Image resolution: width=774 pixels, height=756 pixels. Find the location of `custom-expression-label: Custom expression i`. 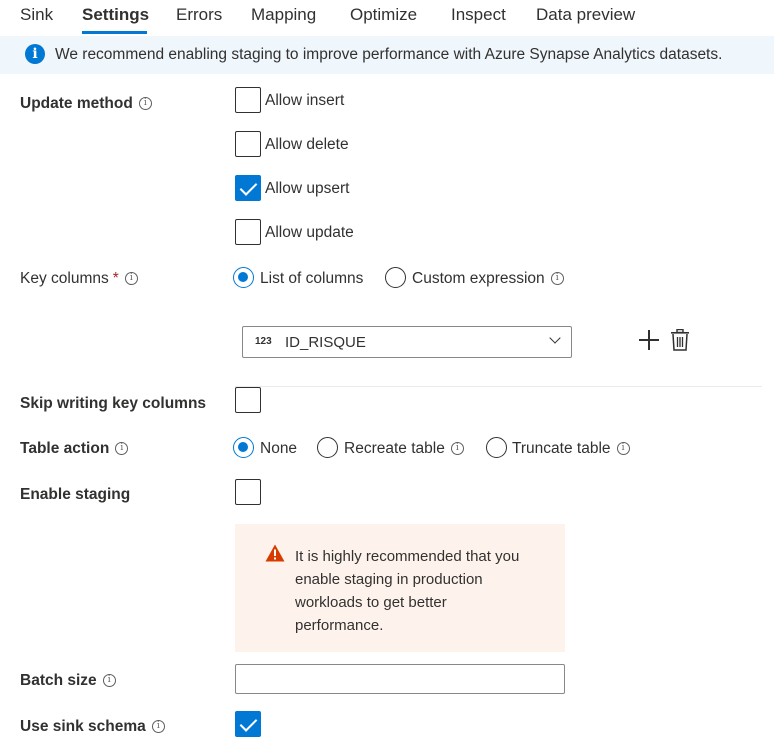

custom-expression-label: Custom expression i is located at coordinates (488, 279).